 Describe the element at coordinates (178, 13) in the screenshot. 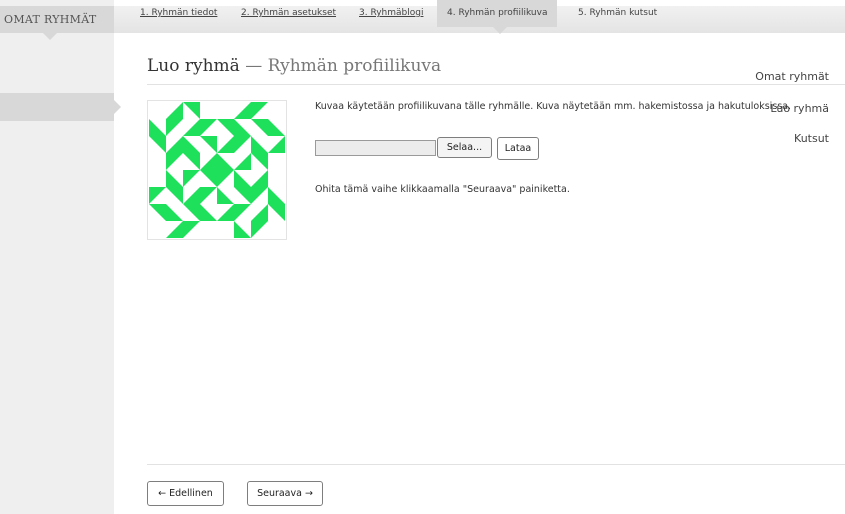

I see `step-ryhman-tiedot: 1. Ryhmän tiedot` at that location.